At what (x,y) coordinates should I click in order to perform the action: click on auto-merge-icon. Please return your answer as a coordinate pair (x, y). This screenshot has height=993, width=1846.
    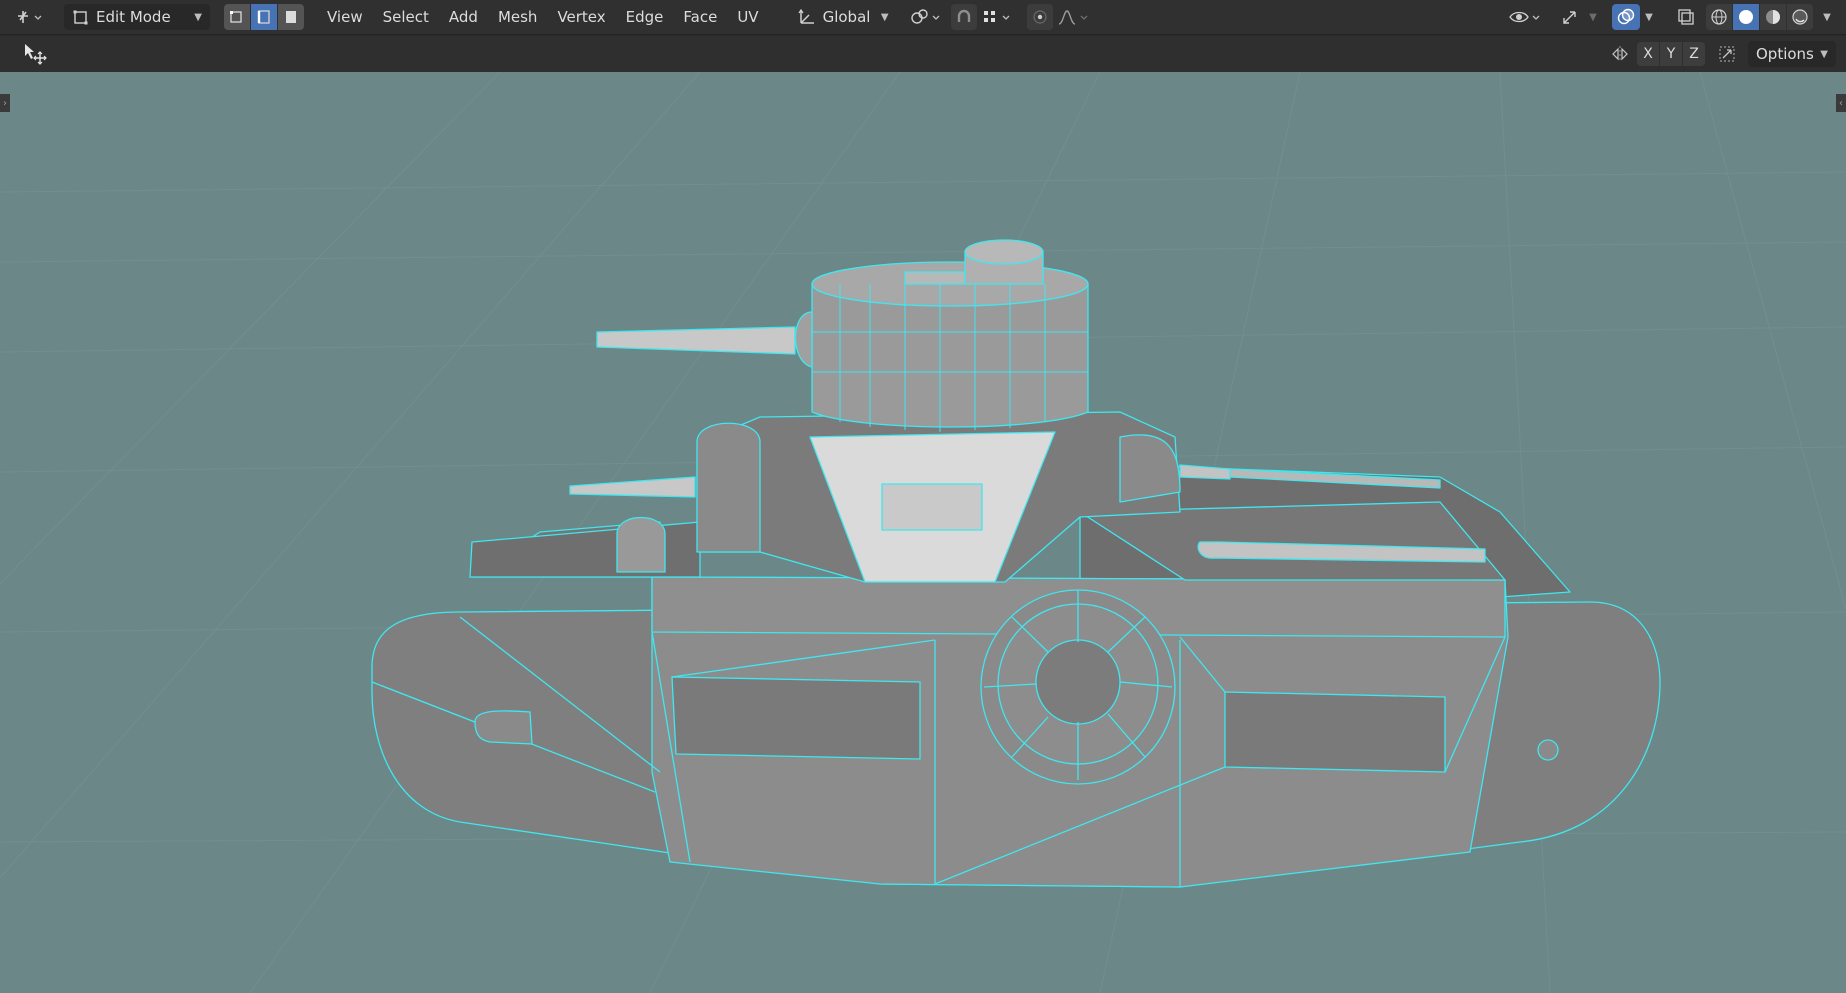
    Looking at the image, I should click on (1727, 54).